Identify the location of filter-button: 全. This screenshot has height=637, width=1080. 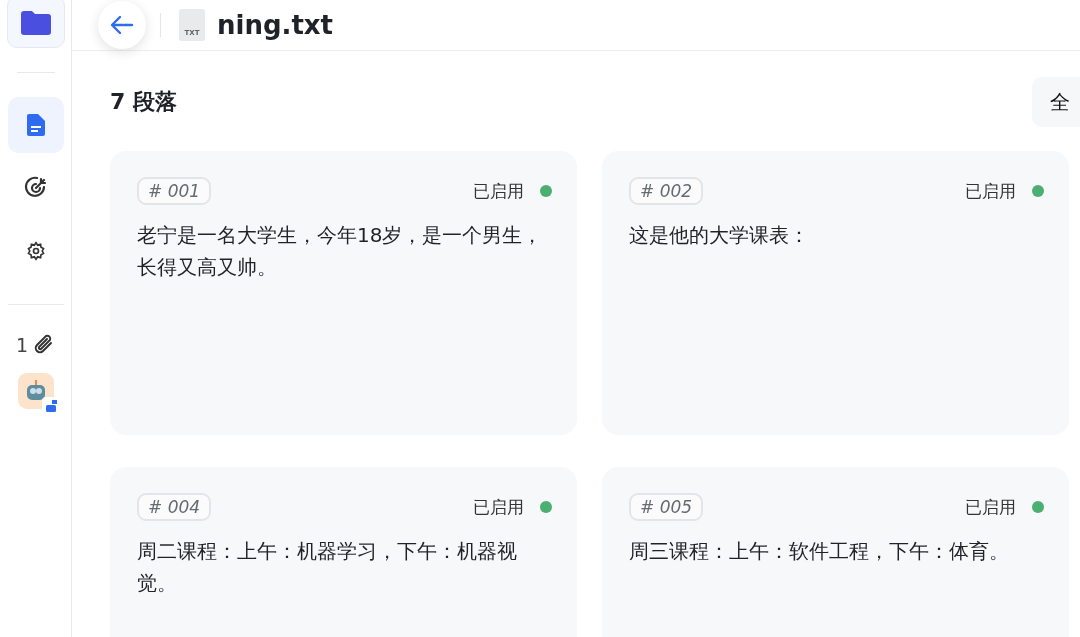
(1056, 102).